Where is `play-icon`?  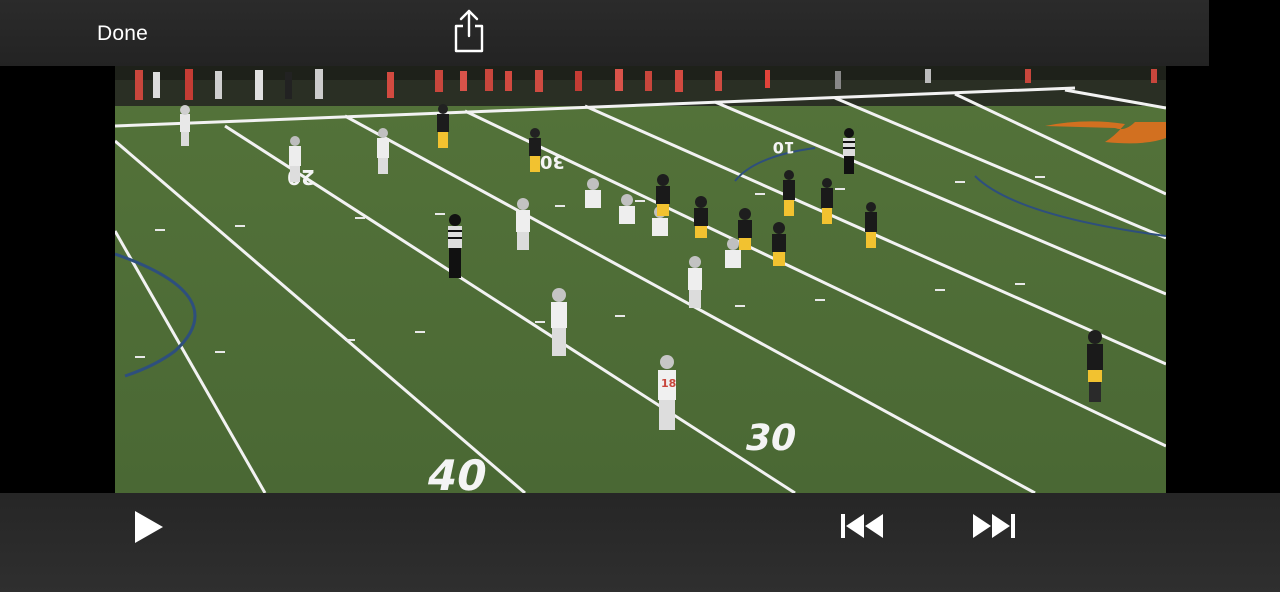 play-icon is located at coordinates (149, 527).